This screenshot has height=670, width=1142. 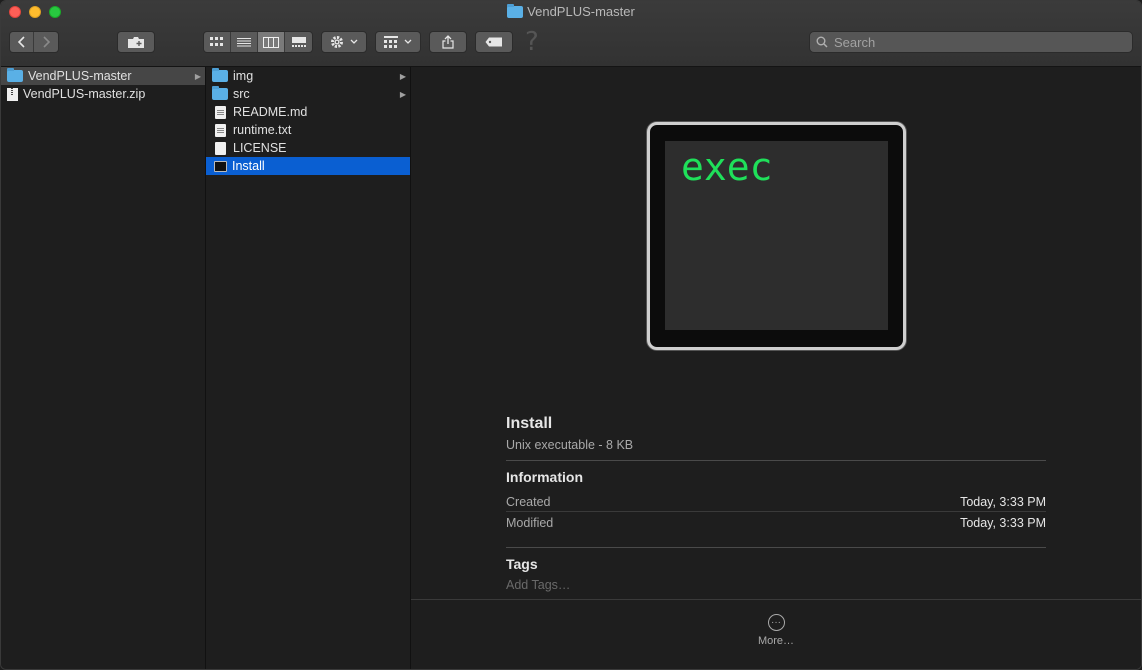 I want to click on chevron-left-icon, so click(x=21, y=42).